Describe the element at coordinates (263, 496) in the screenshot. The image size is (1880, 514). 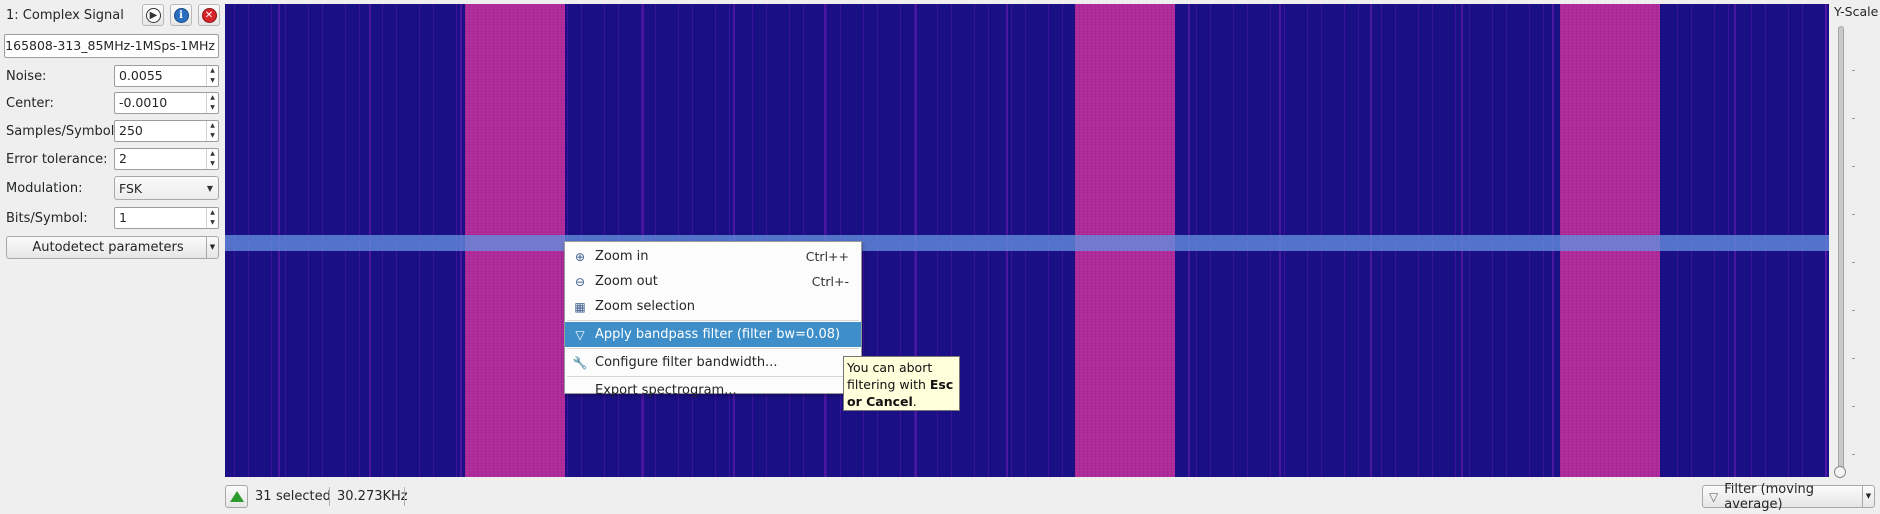
I see `selected-count: 31` at that location.